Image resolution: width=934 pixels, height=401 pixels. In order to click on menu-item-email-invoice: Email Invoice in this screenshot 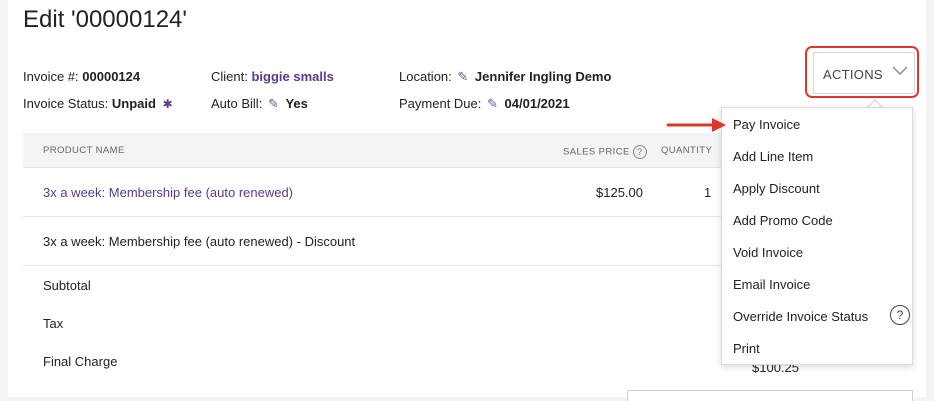, I will do `click(771, 284)`.